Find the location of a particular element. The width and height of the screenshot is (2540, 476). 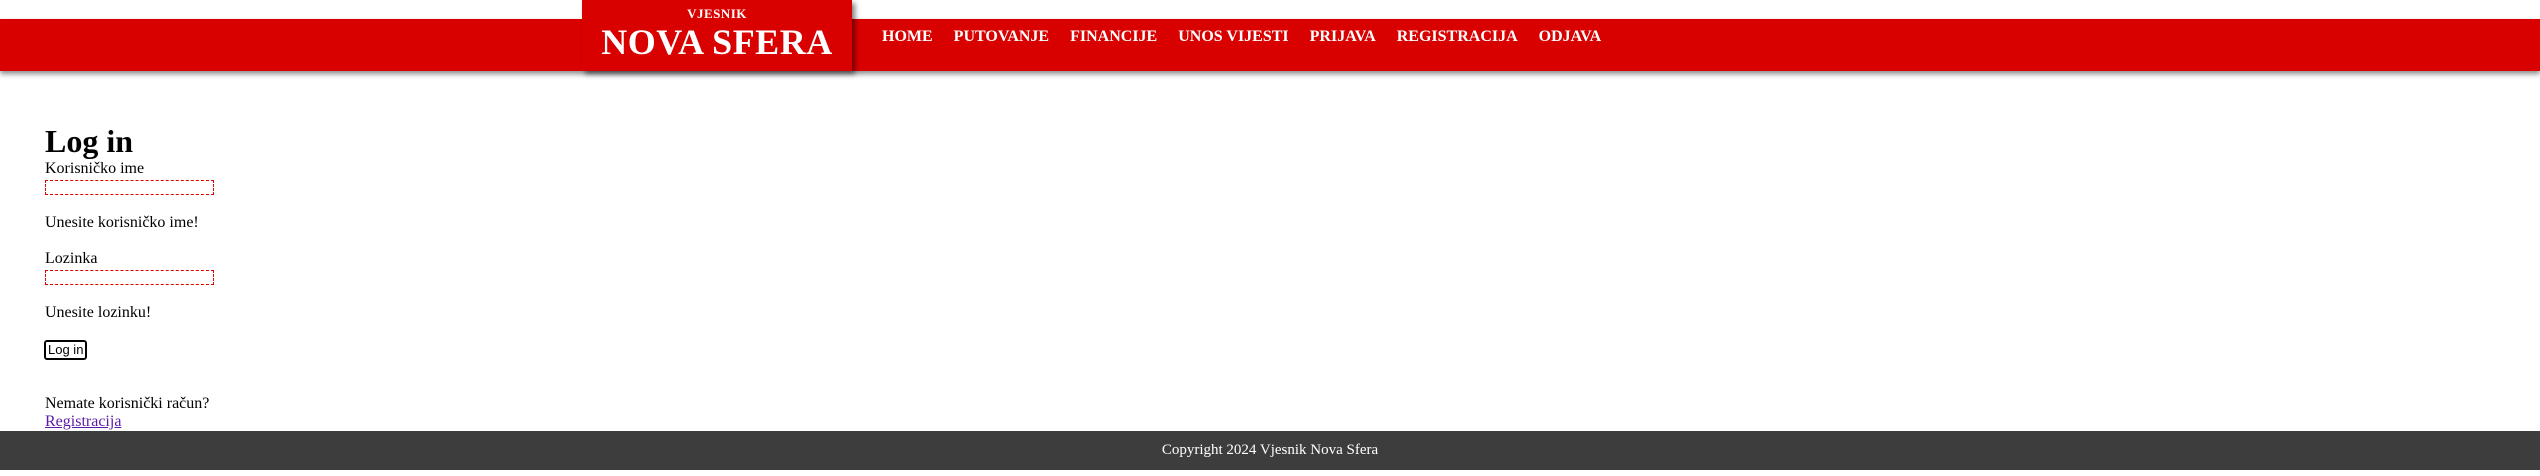

password-error: Unesite lozinku! is located at coordinates (98, 312).